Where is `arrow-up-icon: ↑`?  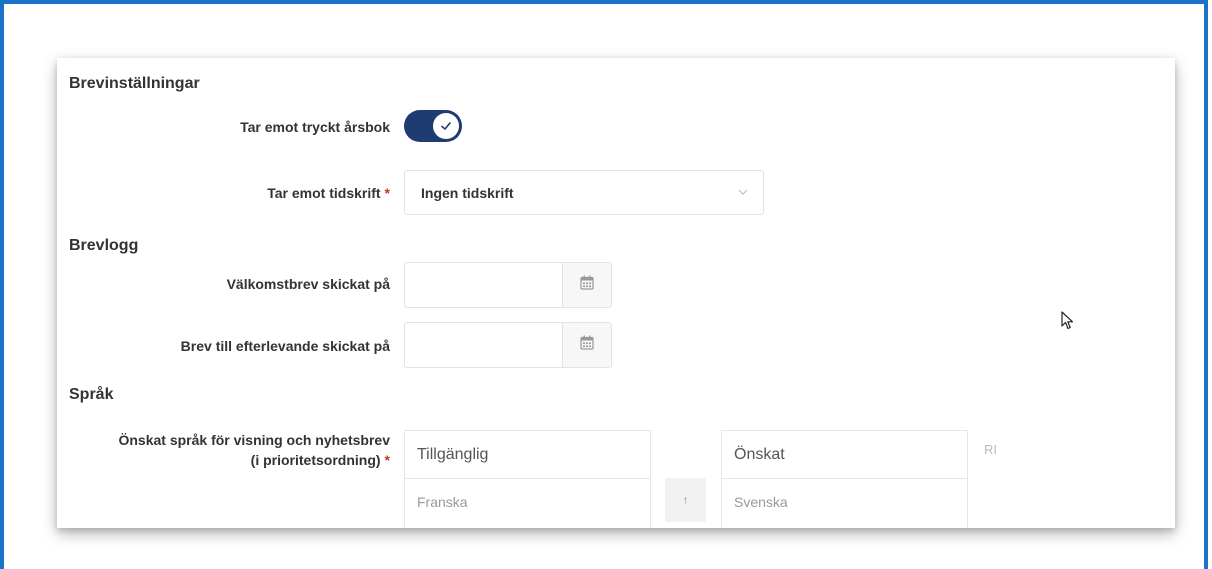 arrow-up-icon: ↑ is located at coordinates (685, 500).